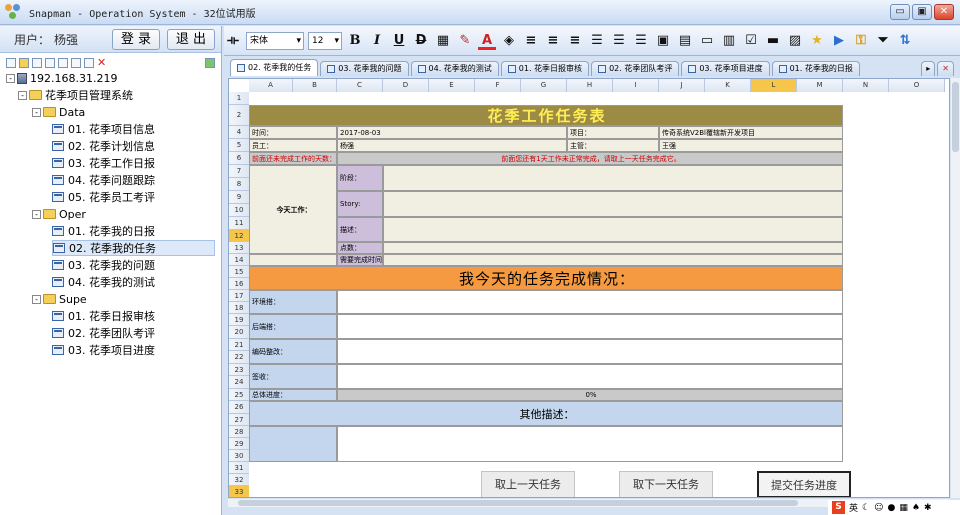 Image resolution: width=960 pixels, height=515 pixels. I want to click on column-header: O, so click(917, 85).